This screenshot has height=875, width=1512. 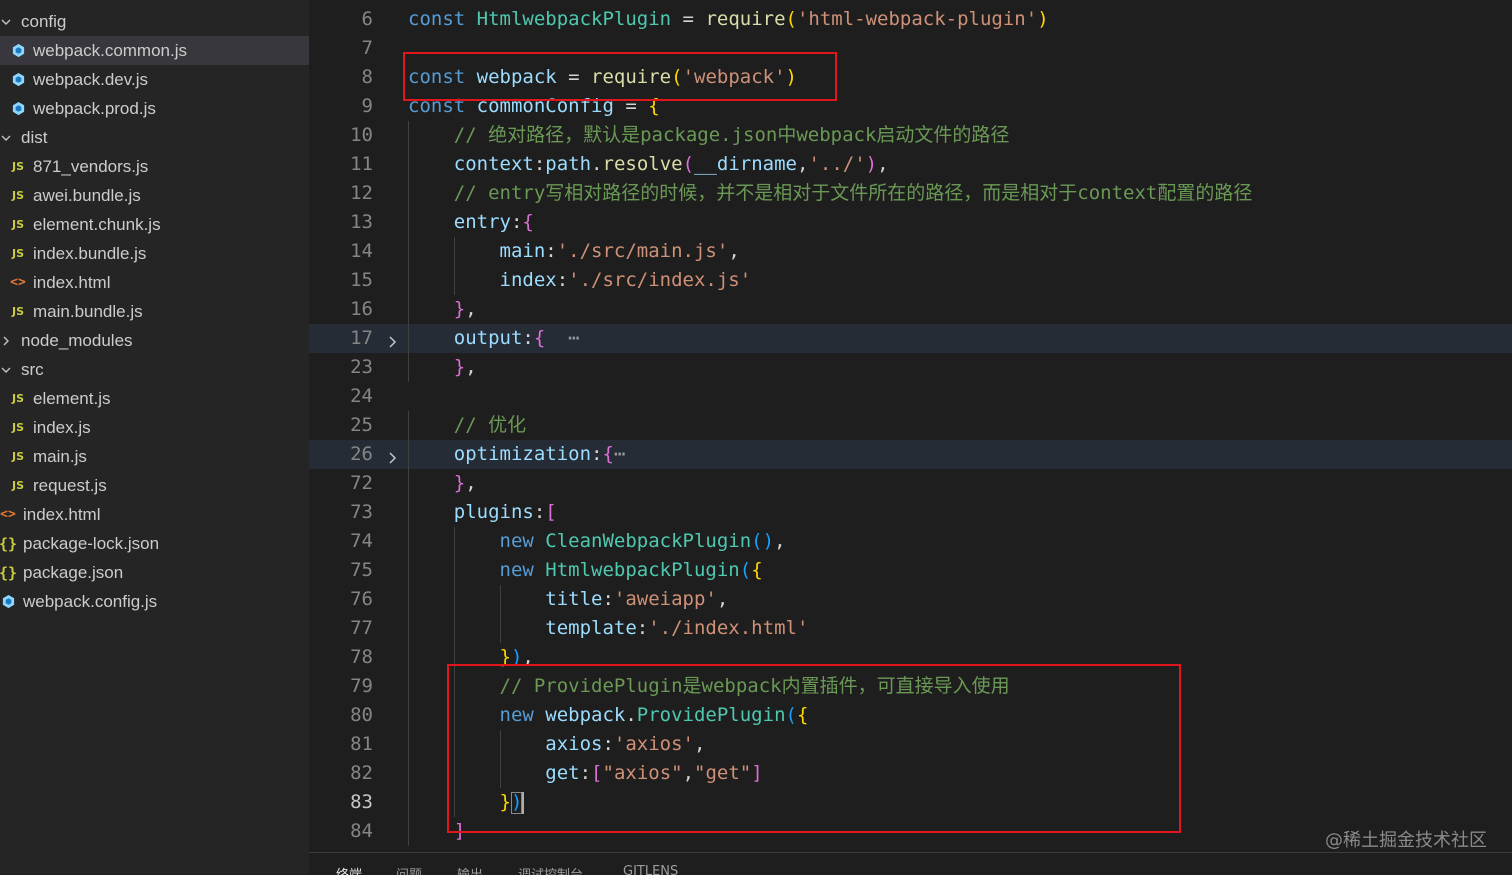 I want to click on code-text: }),, so click(x=517, y=657).